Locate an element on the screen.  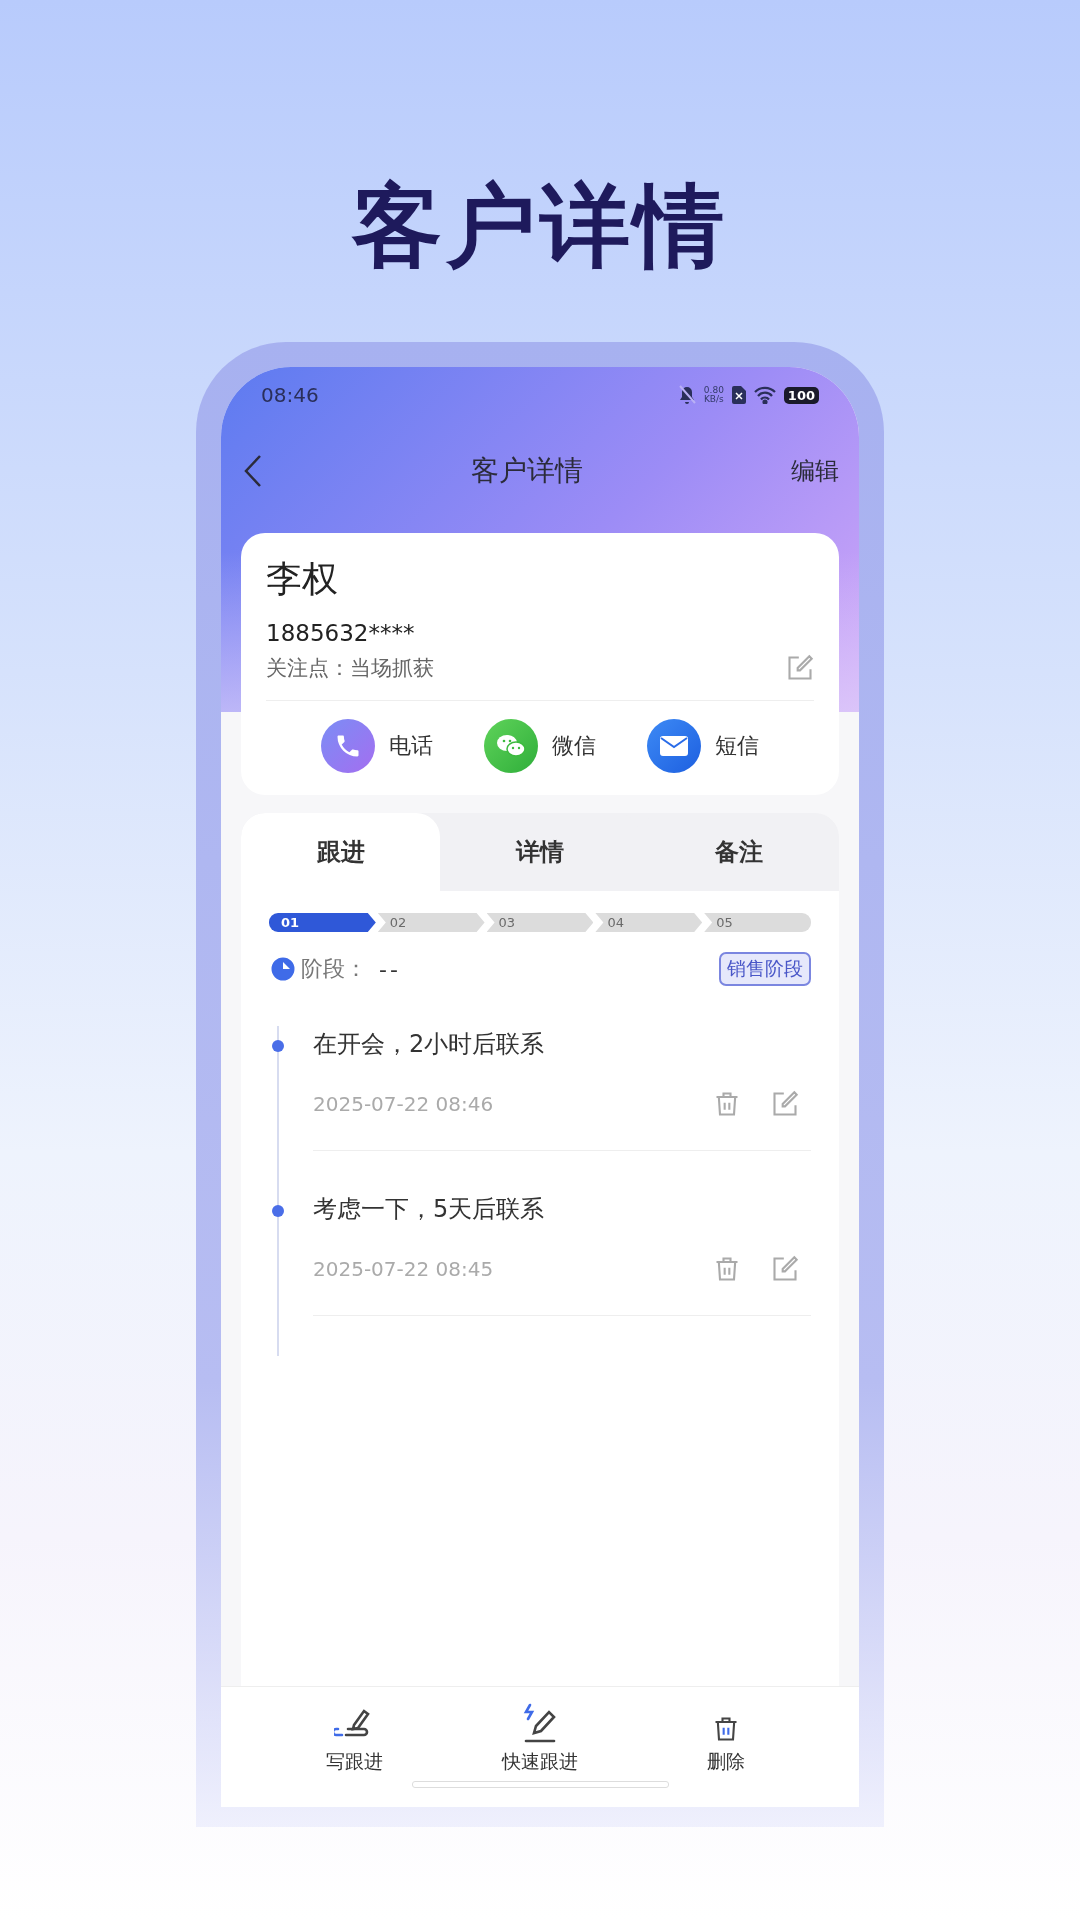
page-headline: 客户详情 is located at coordinates (540, 226).